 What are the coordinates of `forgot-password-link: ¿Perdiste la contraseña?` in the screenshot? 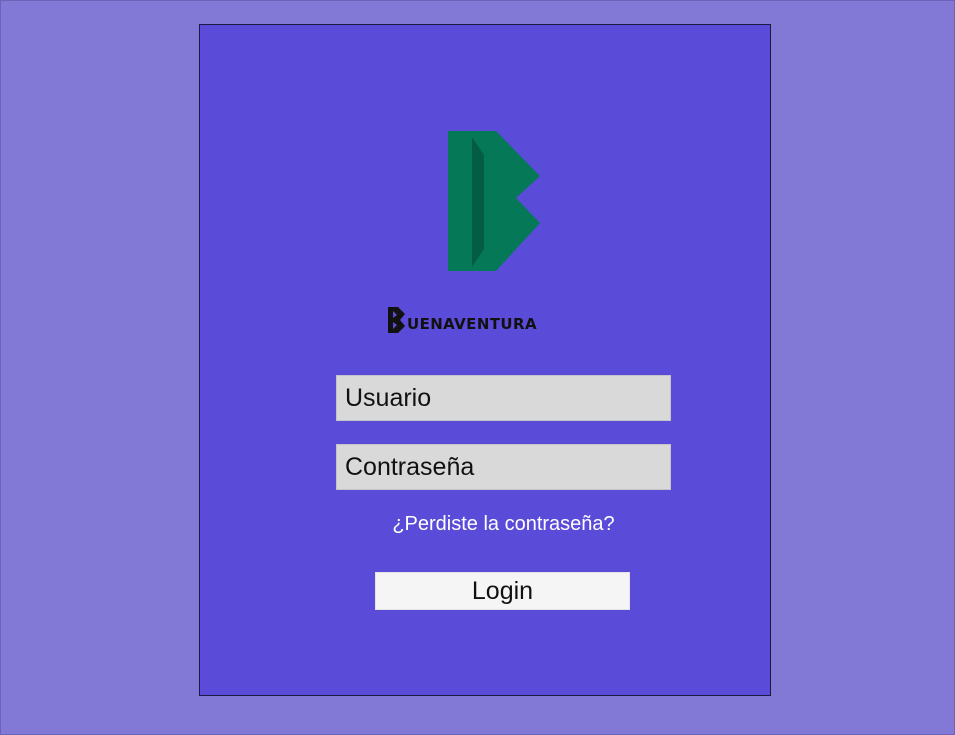 It's located at (503, 524).